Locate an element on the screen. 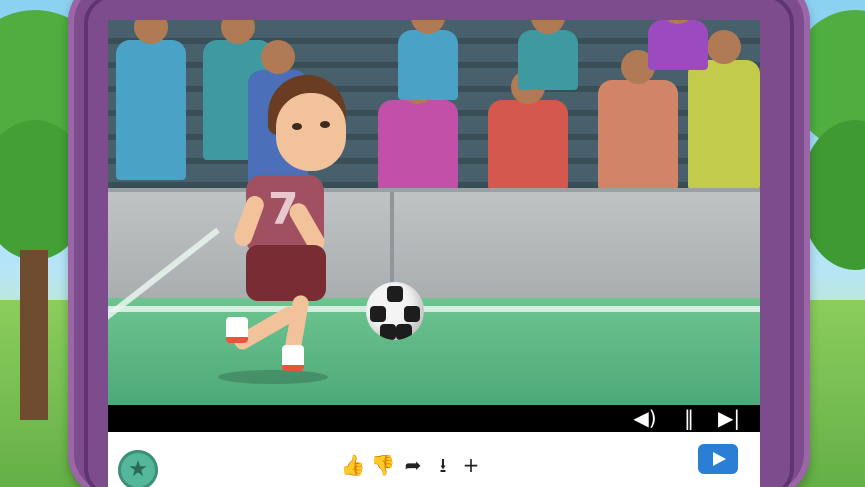  channel-avatar: ★ is located at coordinates (138, 468).